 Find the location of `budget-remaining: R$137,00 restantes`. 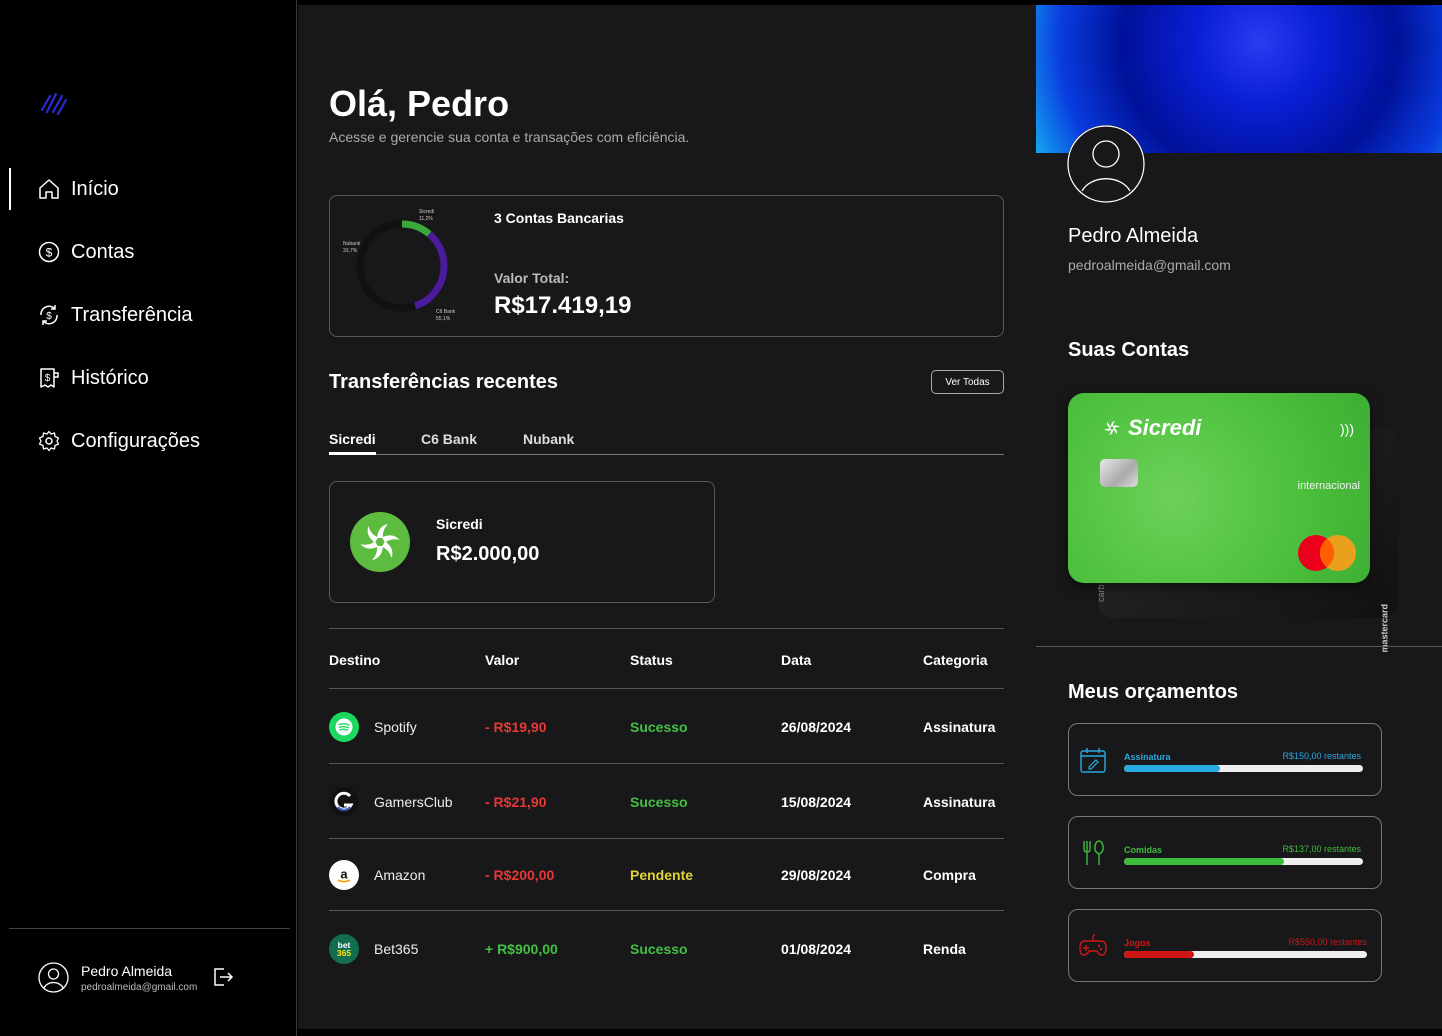

budget-remaining: R$137,00 restantes is located at coordinates (1321, 849).